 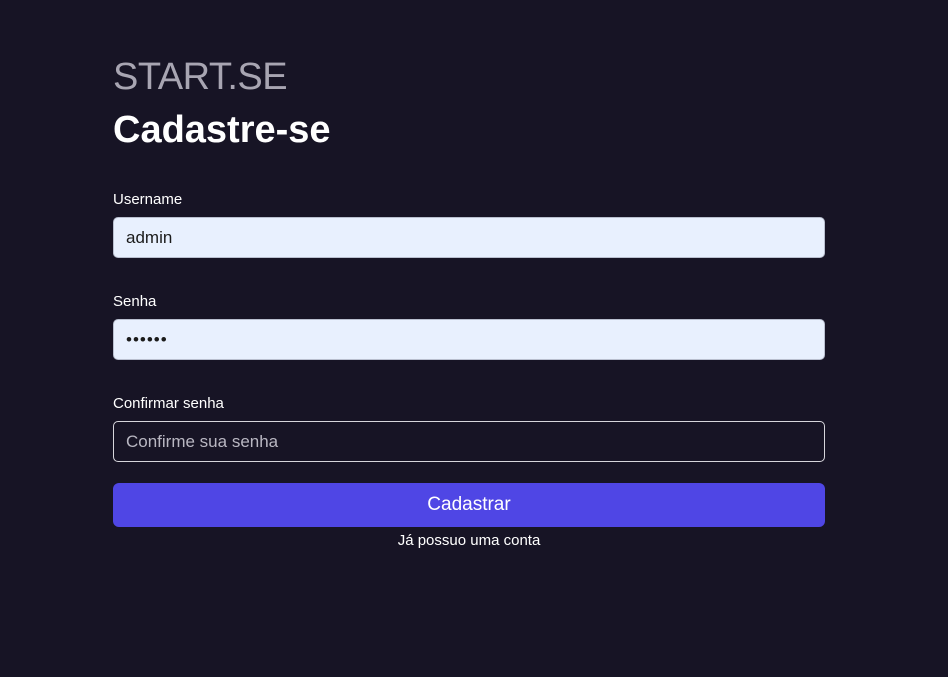 I want to click on confirm-password-input, so click(x=469, y=441).